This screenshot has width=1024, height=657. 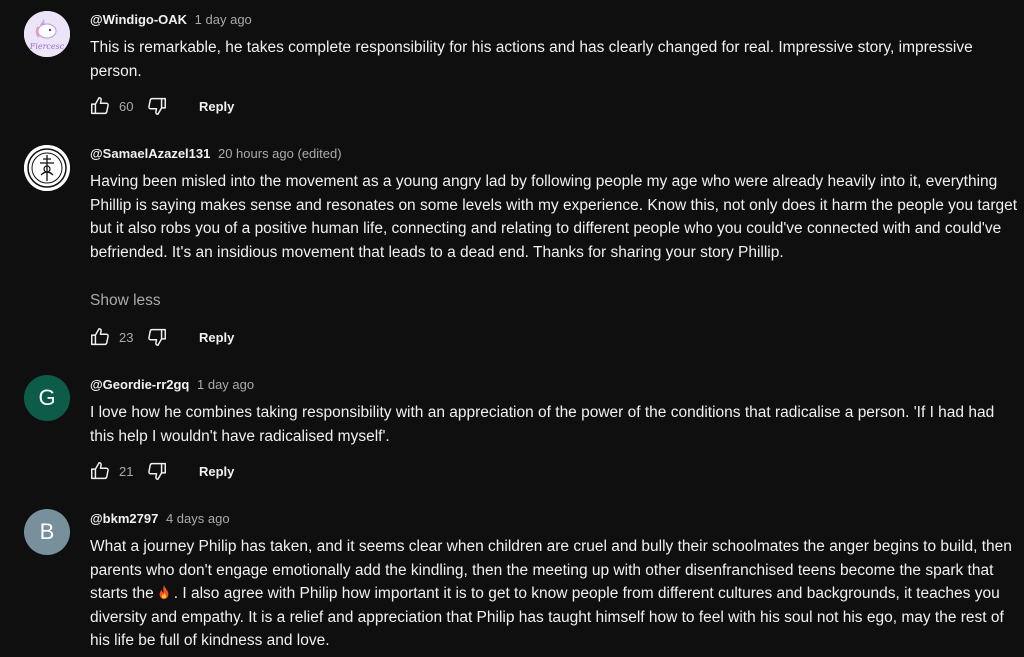 I want to click on avatar: B, so click(x=47, y=532).